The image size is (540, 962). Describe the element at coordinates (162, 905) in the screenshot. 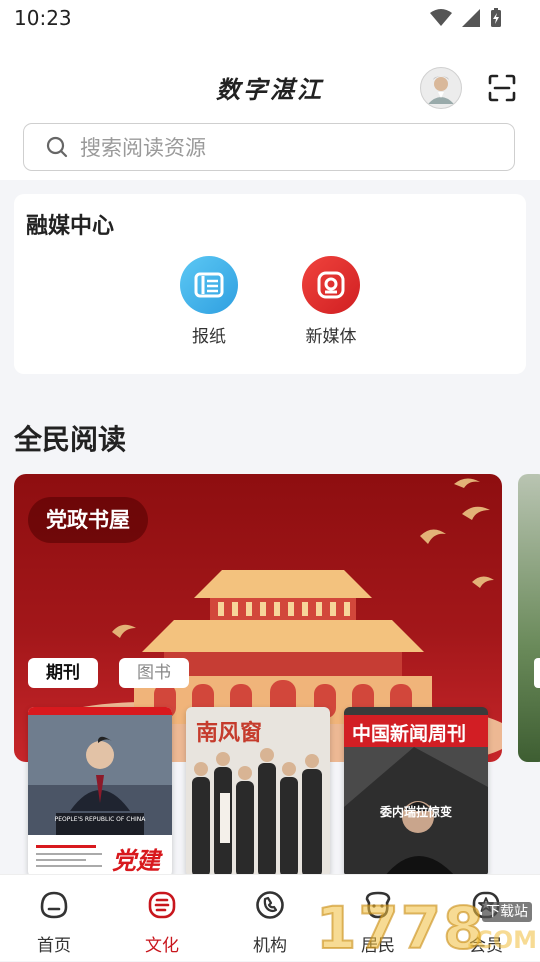

I see `culture-icon` at that location.